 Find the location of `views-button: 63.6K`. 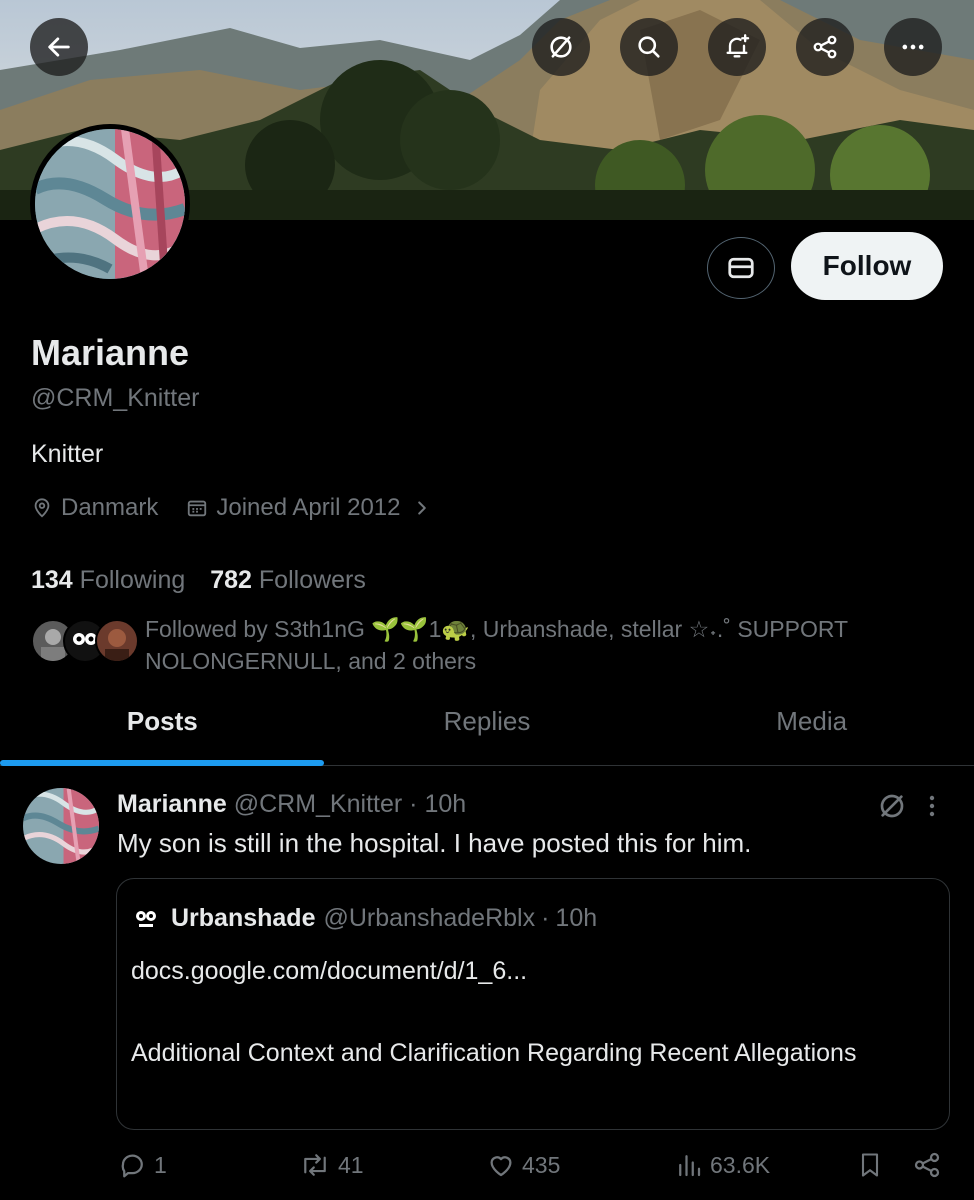

views-button: 63.6K is located at coordinates (722, 1165).